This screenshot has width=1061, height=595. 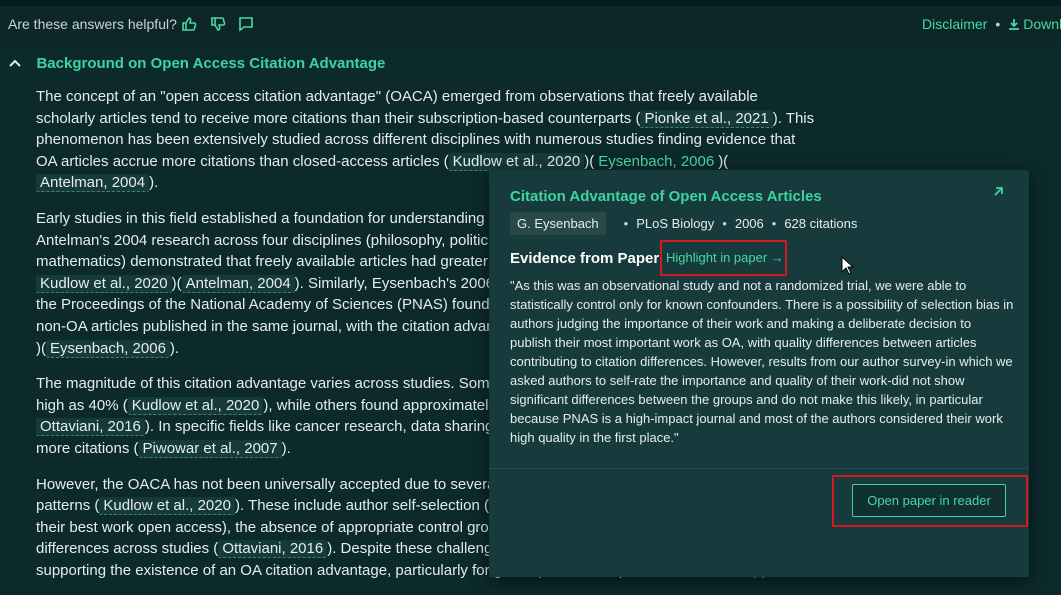 I want to click on disclaimer-link: Disclaimer, so click(x=954, y=24).